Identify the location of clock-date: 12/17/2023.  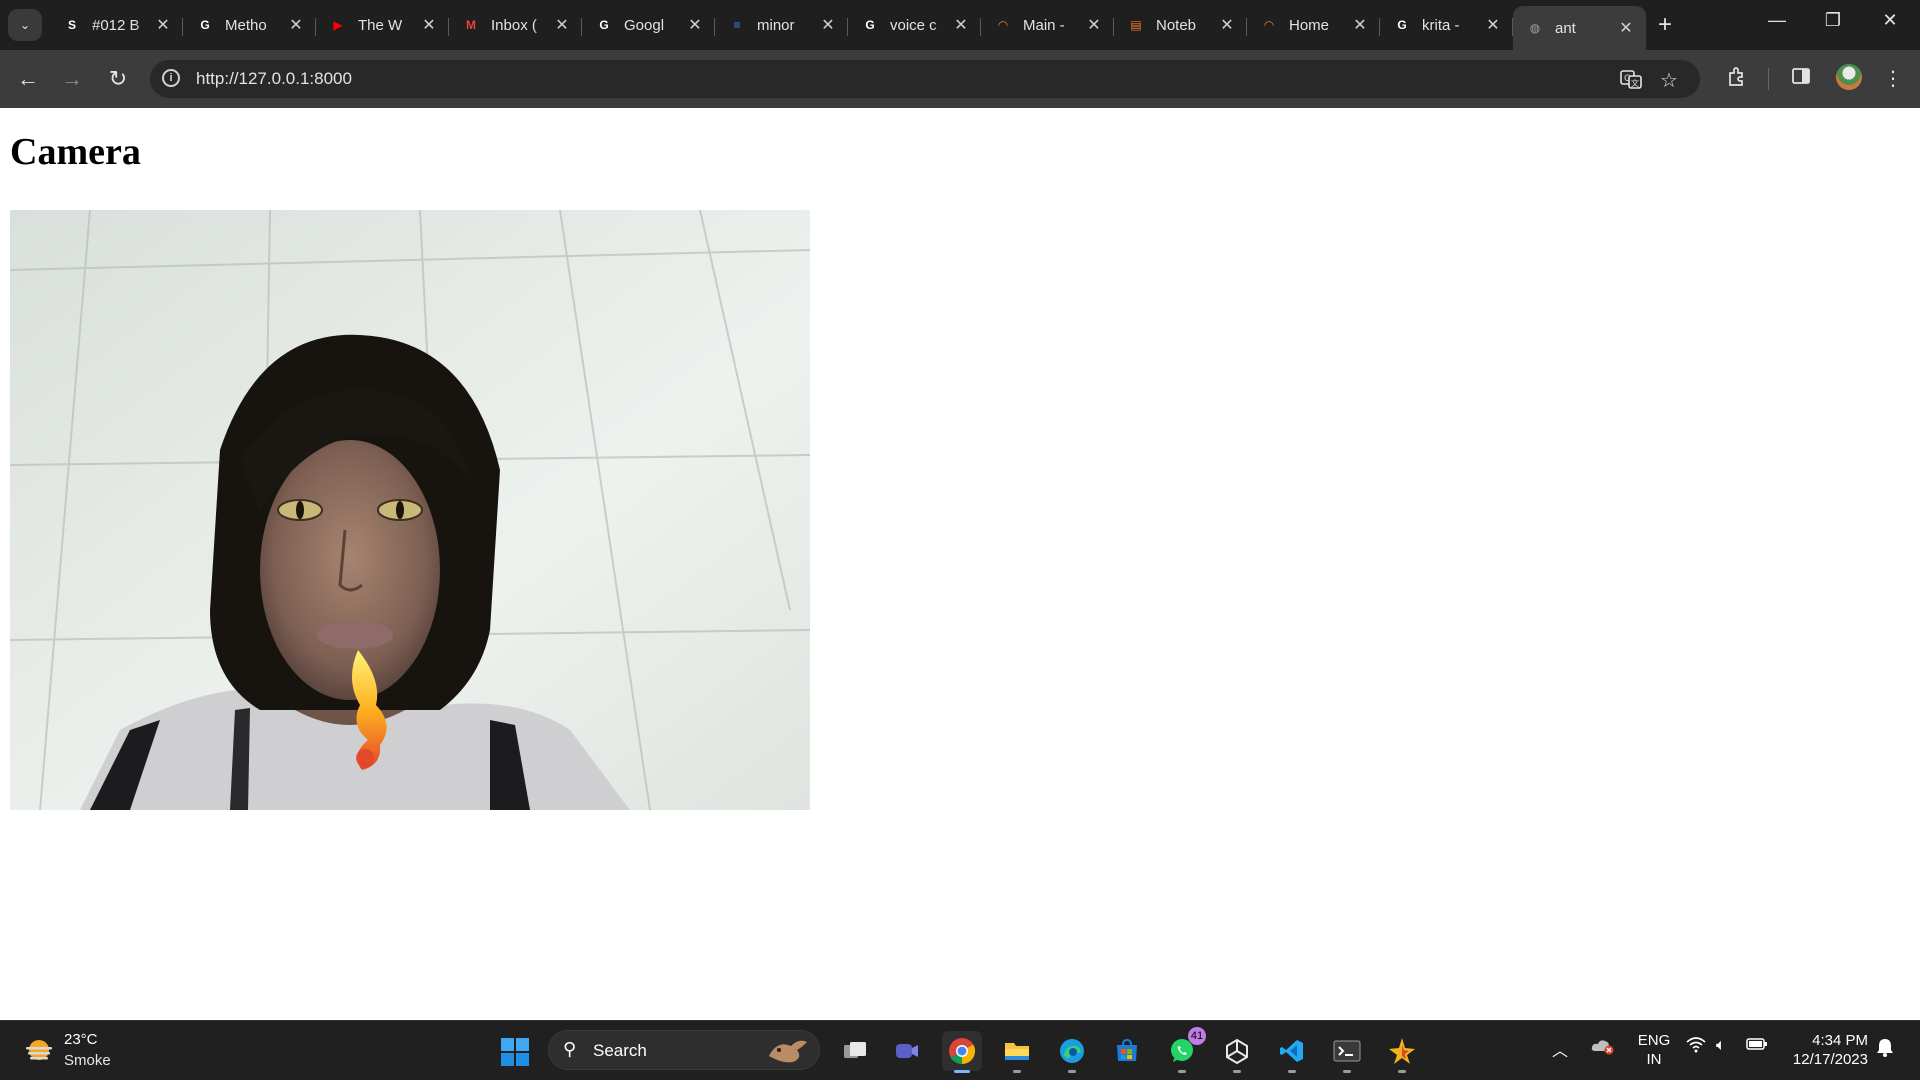
(1830, 1059).